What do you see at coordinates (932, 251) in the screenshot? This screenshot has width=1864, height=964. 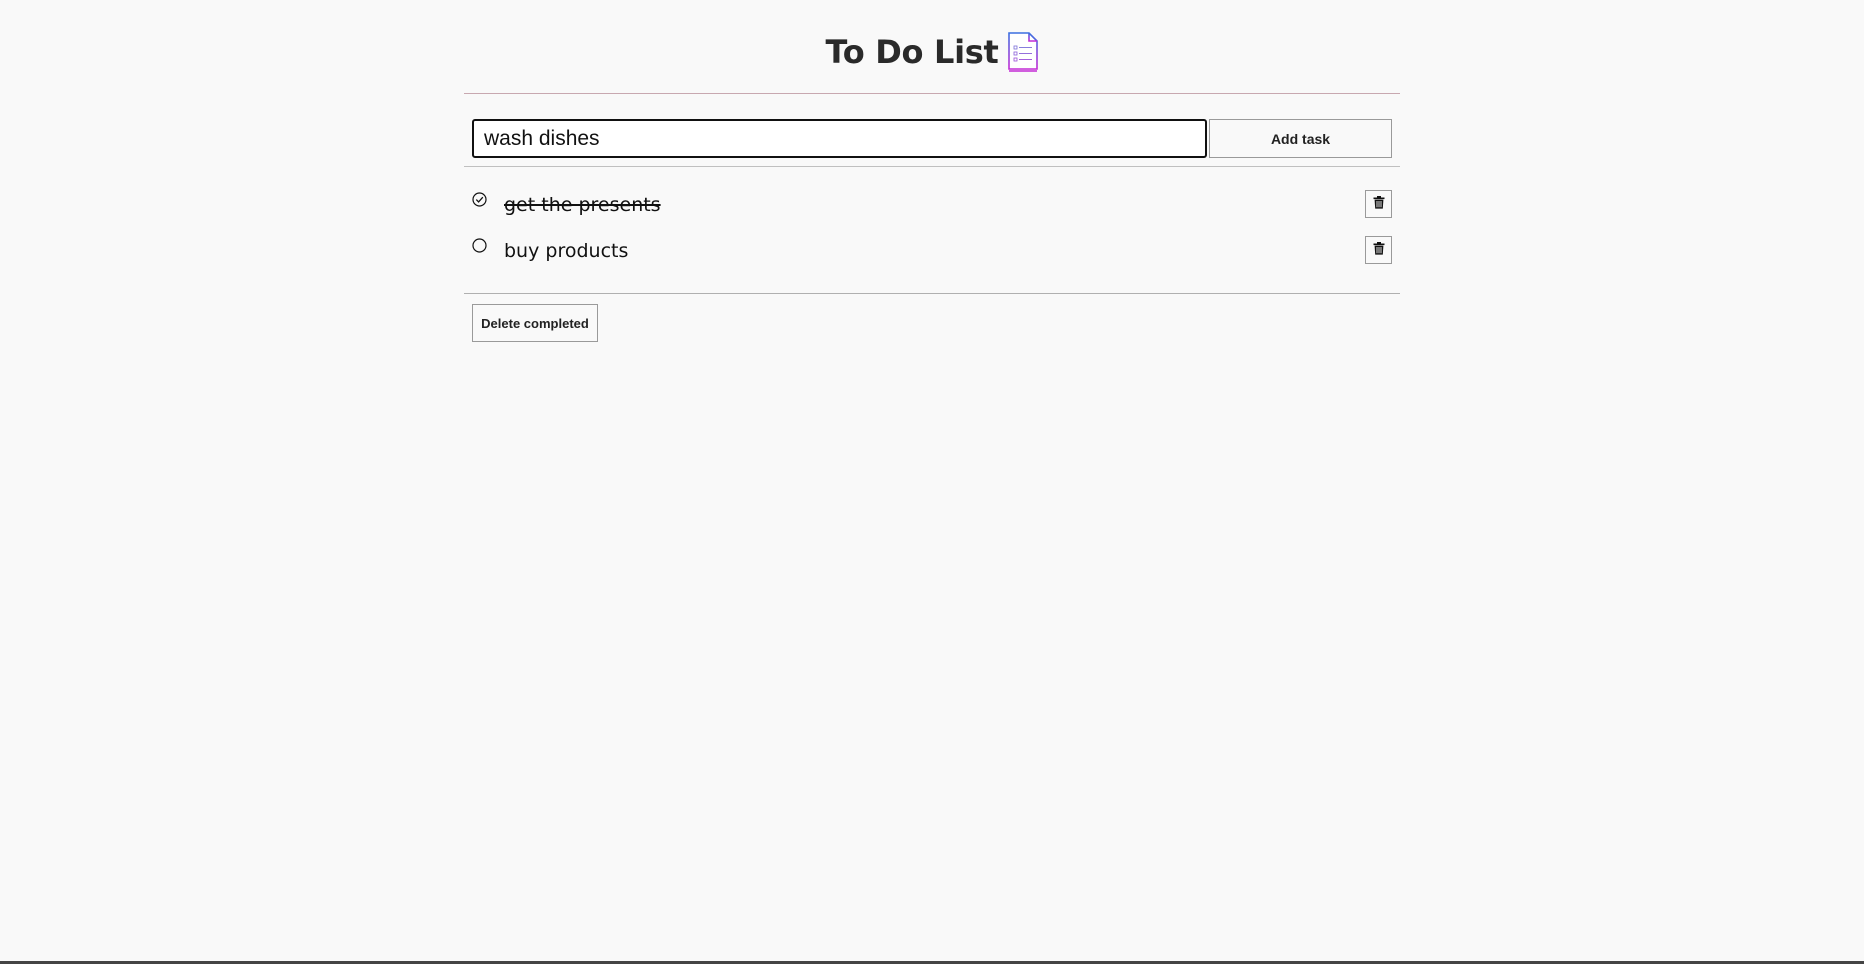 I see `list-item: buy products` at bounding box center [932, 251].